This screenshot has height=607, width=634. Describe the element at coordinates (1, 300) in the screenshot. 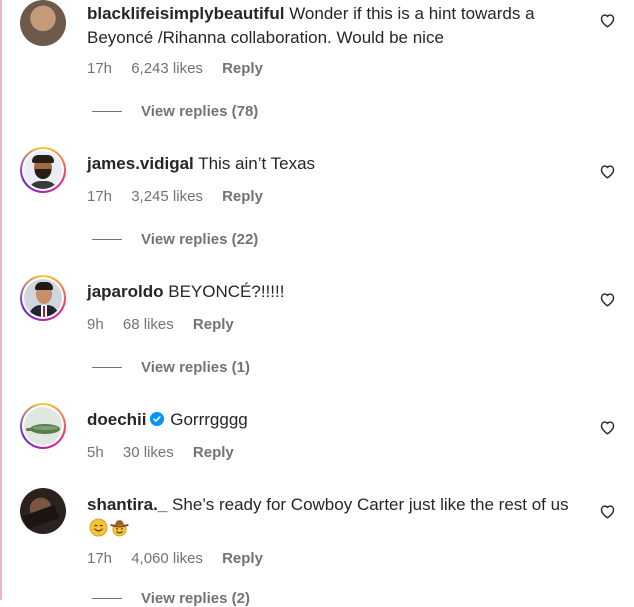

I see `left-border` at that location.